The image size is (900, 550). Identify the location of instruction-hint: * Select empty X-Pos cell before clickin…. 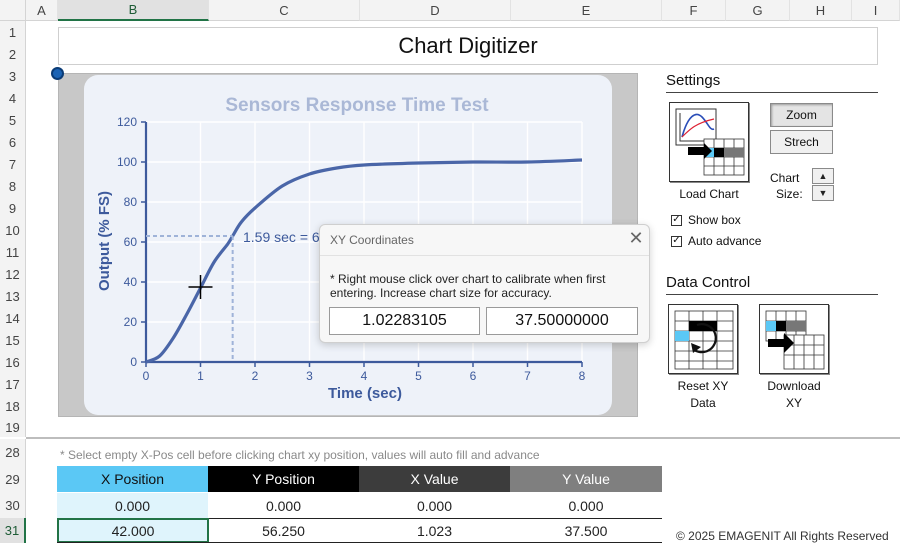
(300, 455).